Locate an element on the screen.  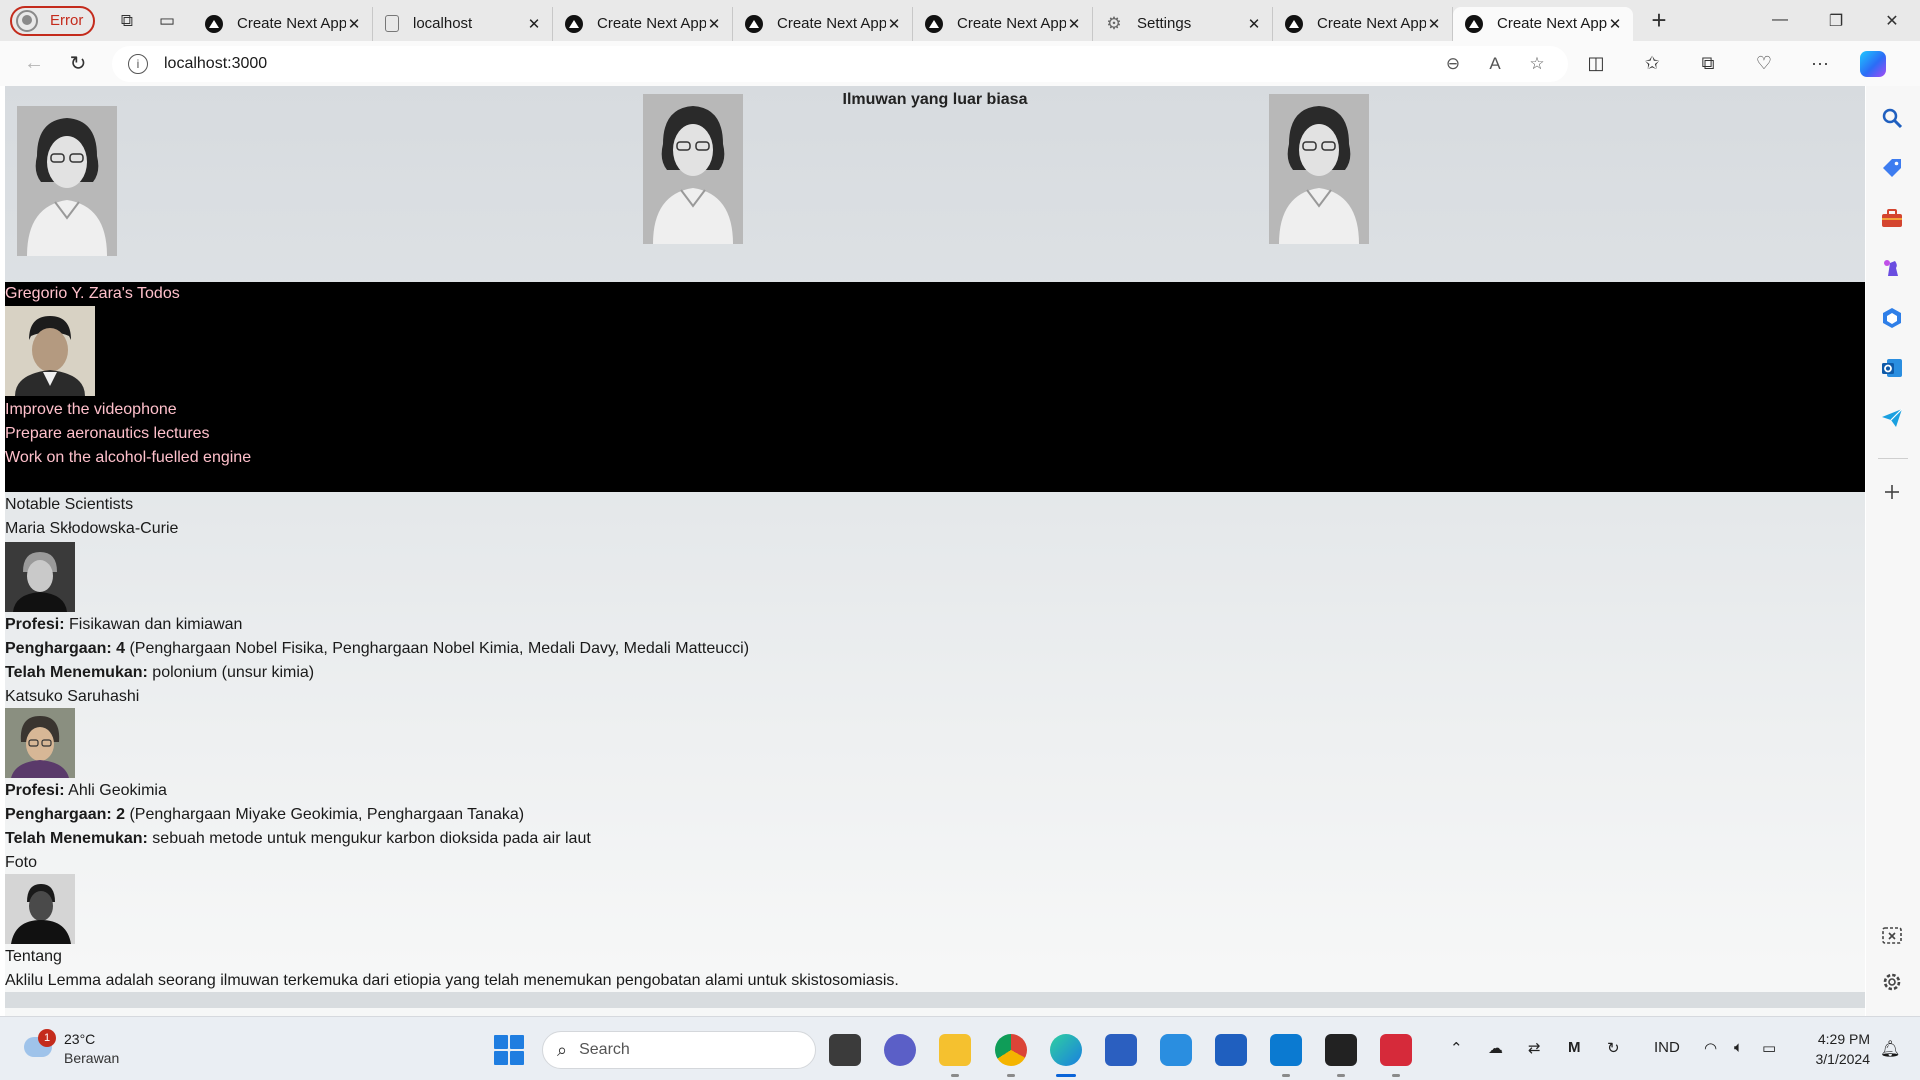
clock-date: 3/1/2024 is located at coordinates (1843, 1059).